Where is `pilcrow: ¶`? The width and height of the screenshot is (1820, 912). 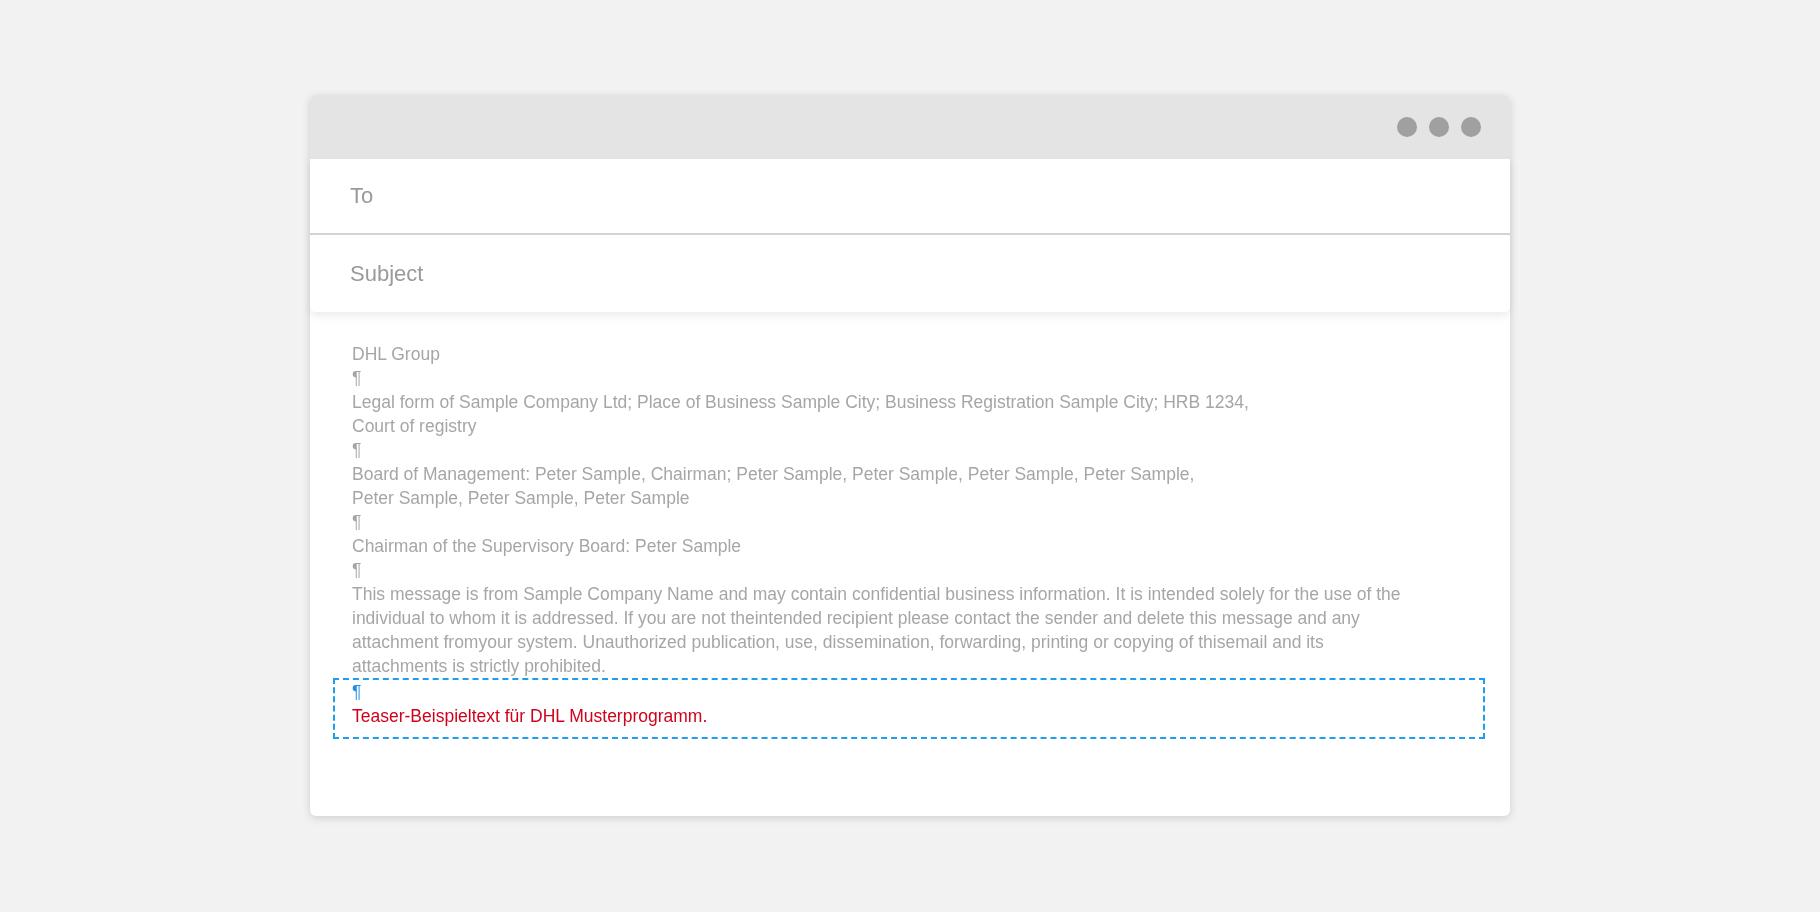
pilcrow: ¶ is located at coordinates (357, 692).